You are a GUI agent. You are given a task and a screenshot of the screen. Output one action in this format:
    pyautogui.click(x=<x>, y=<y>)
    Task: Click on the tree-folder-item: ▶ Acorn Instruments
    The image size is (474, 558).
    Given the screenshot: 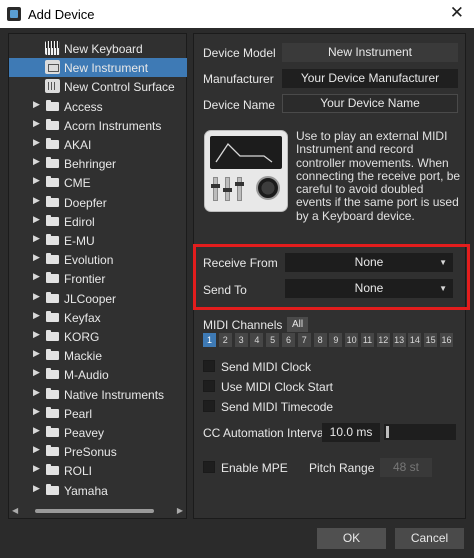 What is the action you would take?
    pyautogui.click(x=98, y=125)
    